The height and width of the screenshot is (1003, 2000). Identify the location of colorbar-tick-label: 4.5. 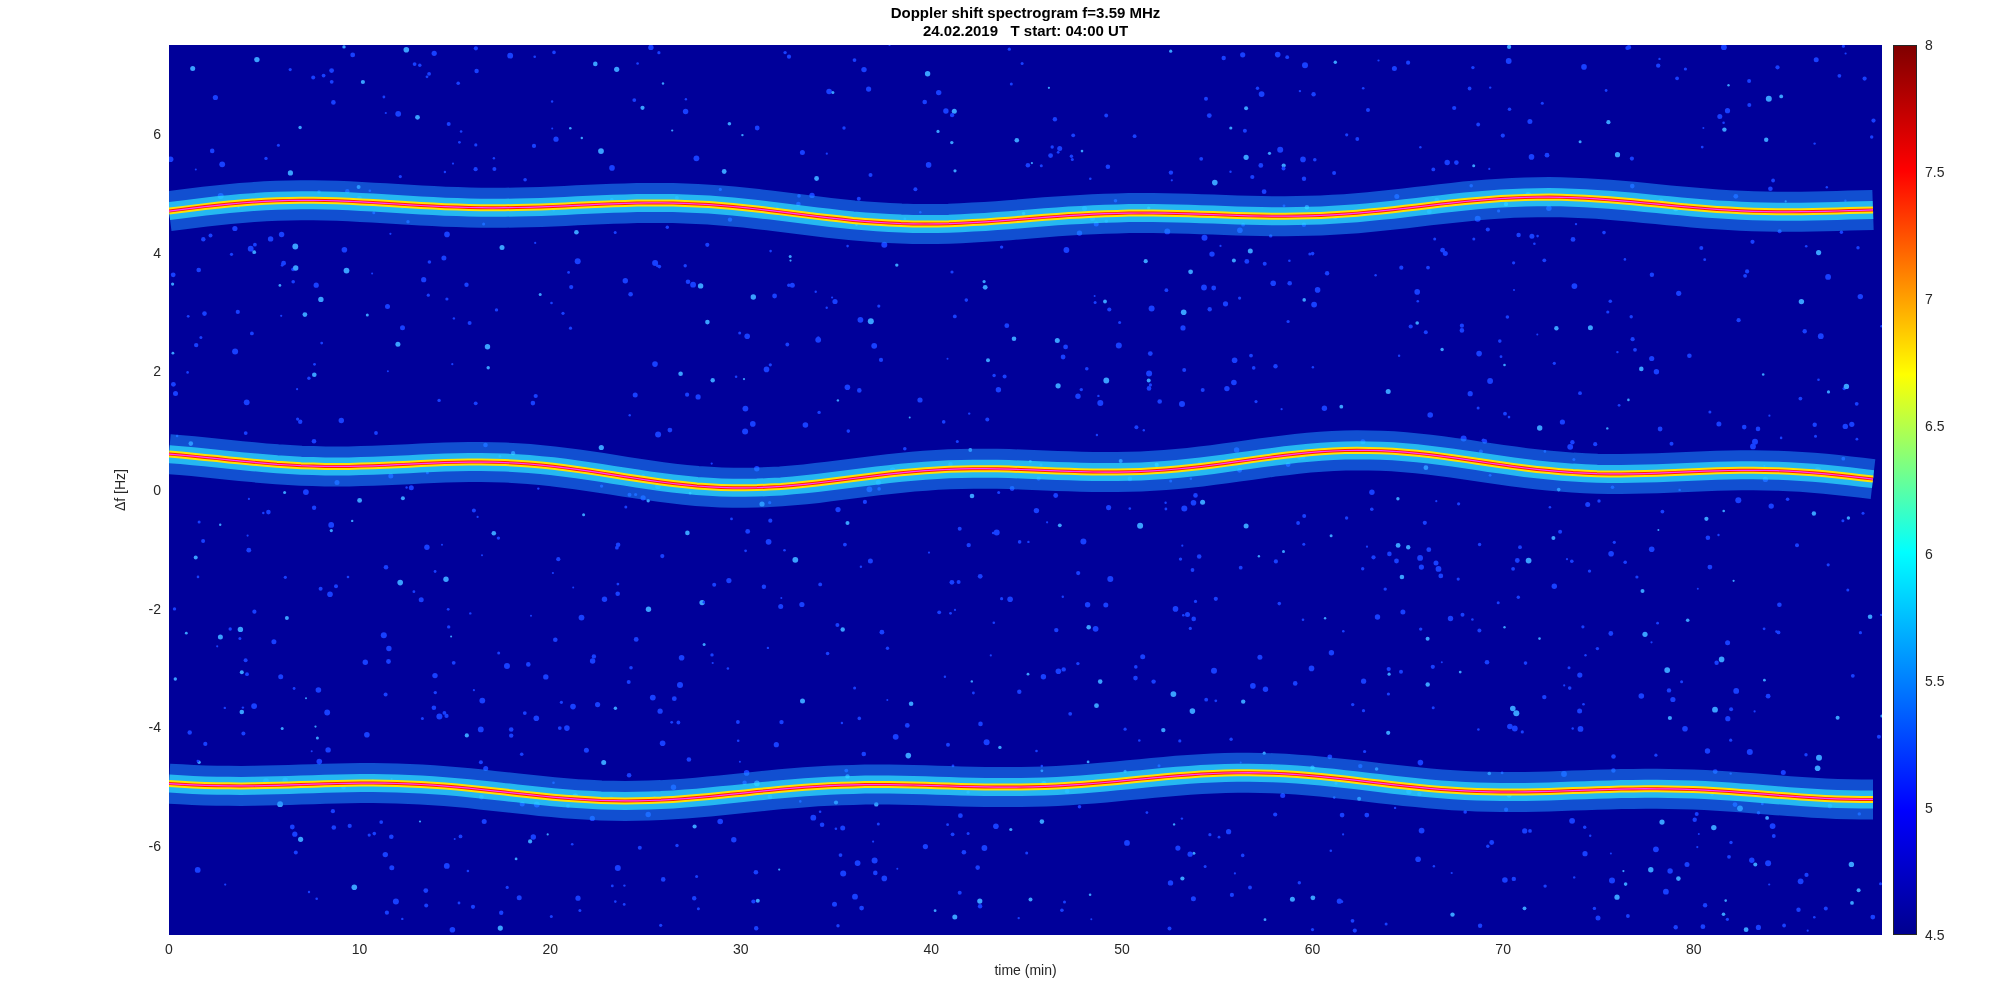
(1935, 935).